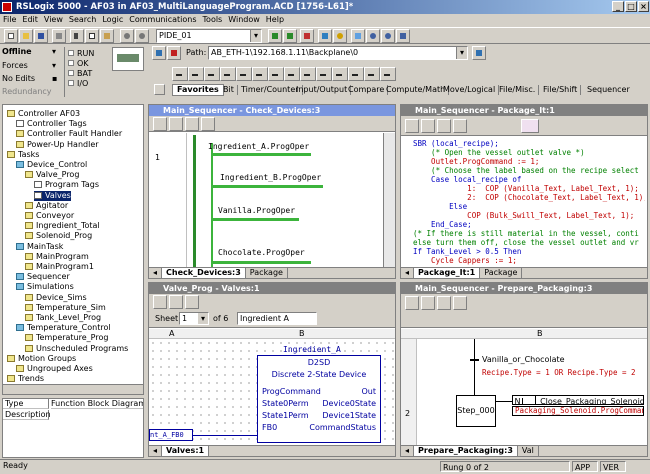  What do you see at coordinates (69, 134) in the screenshot?
I see `tree-item: Controller Fault Handler` at bounding box center [69, 134].